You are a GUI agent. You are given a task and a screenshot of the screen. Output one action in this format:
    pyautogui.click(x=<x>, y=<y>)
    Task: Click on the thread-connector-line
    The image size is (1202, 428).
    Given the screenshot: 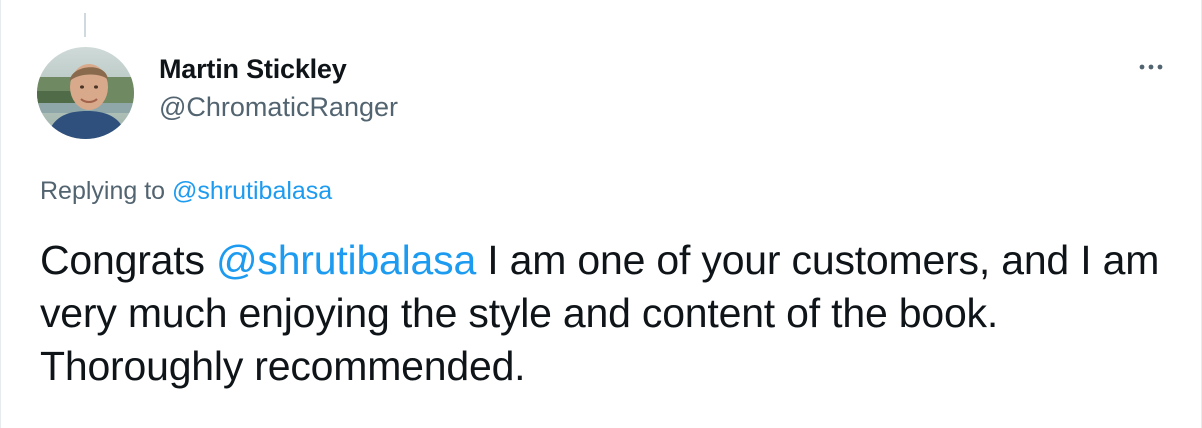 What is the action you would take?
    pyautogui.click(x=85, y=25)
    